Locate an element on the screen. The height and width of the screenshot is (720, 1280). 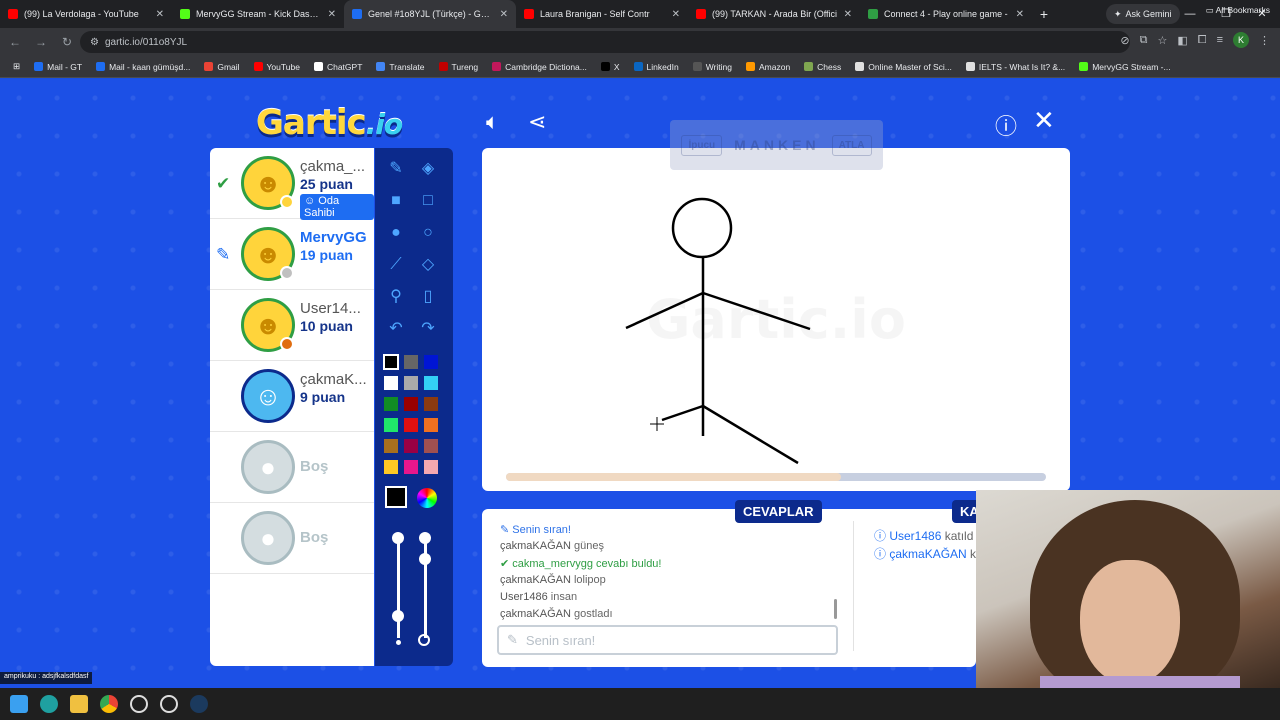
bookmark-item: YouTube is located at coordinates (277, 67).